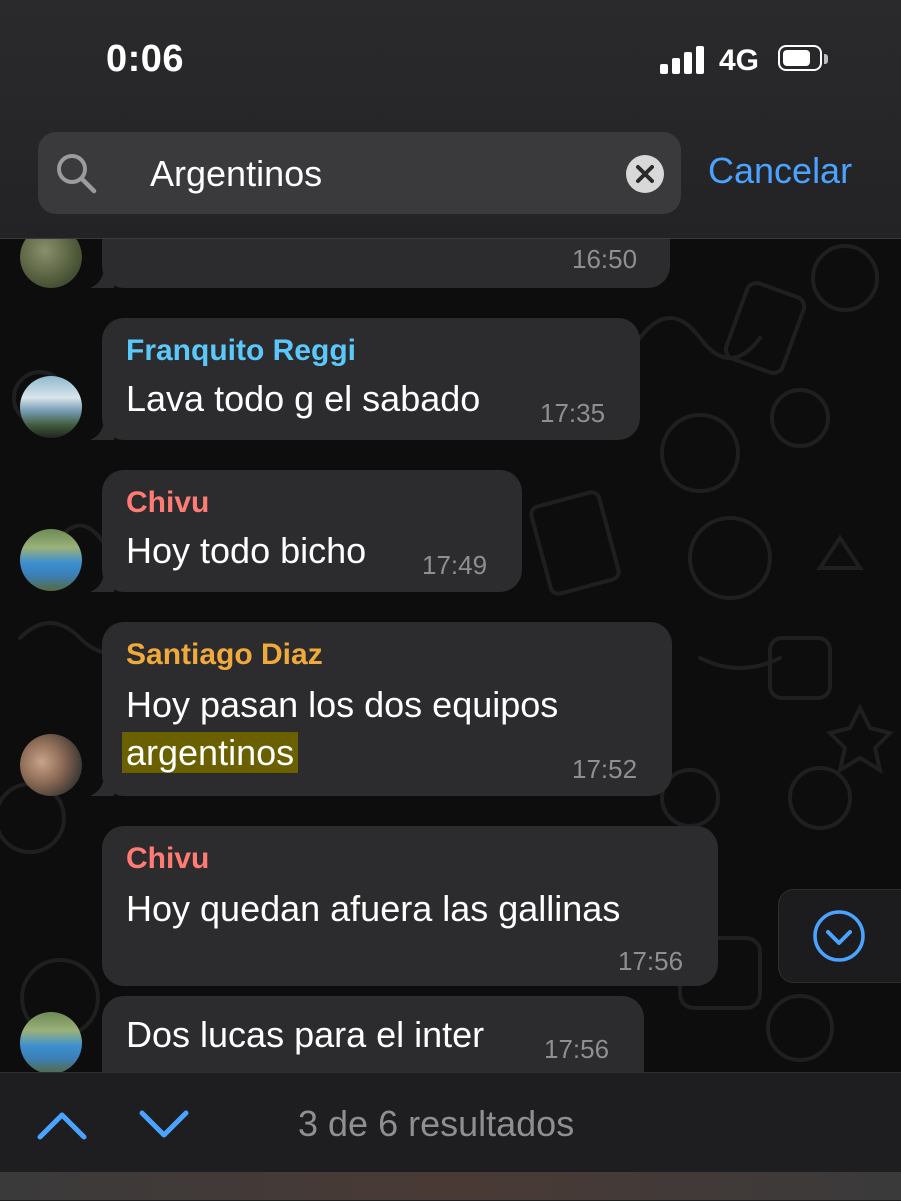 The height and width of the screenshot is (1201, 901). Describe the element at coordinates (605, 259) in the screenshot. I see `message-time: 16:50` at that location.